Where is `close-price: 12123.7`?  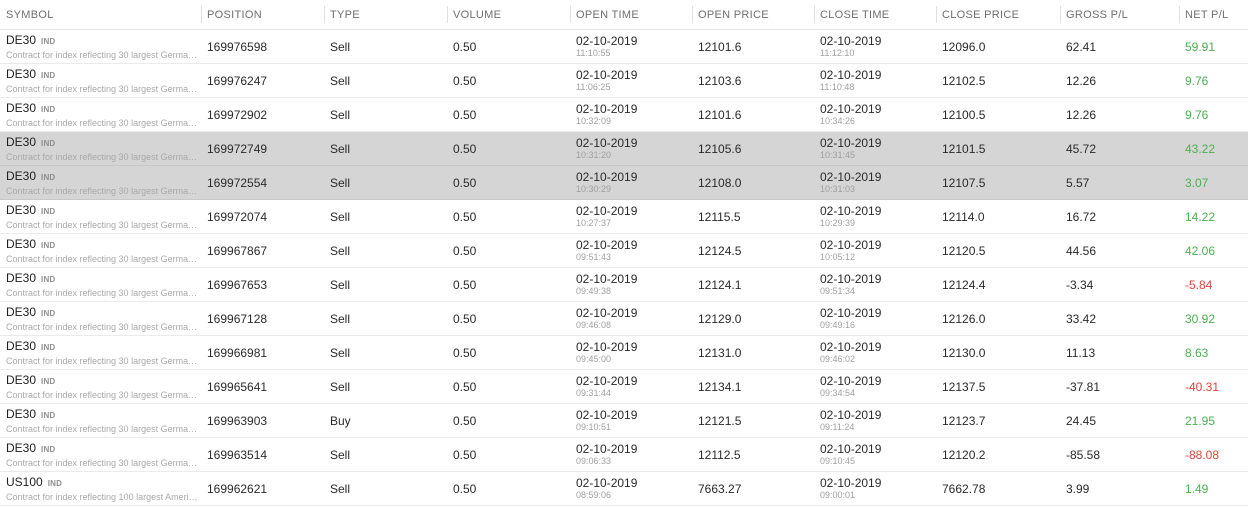 close-price: 12123.7 is located at coordinates (964, 420).